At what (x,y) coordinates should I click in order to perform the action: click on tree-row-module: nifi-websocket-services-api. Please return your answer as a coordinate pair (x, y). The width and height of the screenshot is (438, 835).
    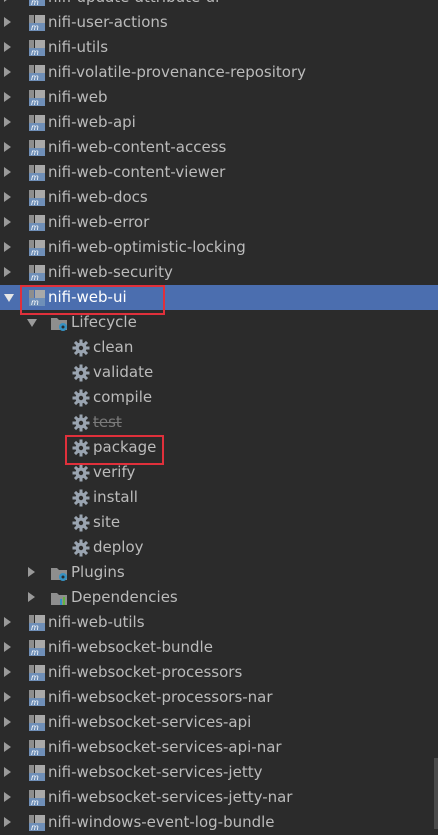
    Looking at the image, I should click on (219, 722).